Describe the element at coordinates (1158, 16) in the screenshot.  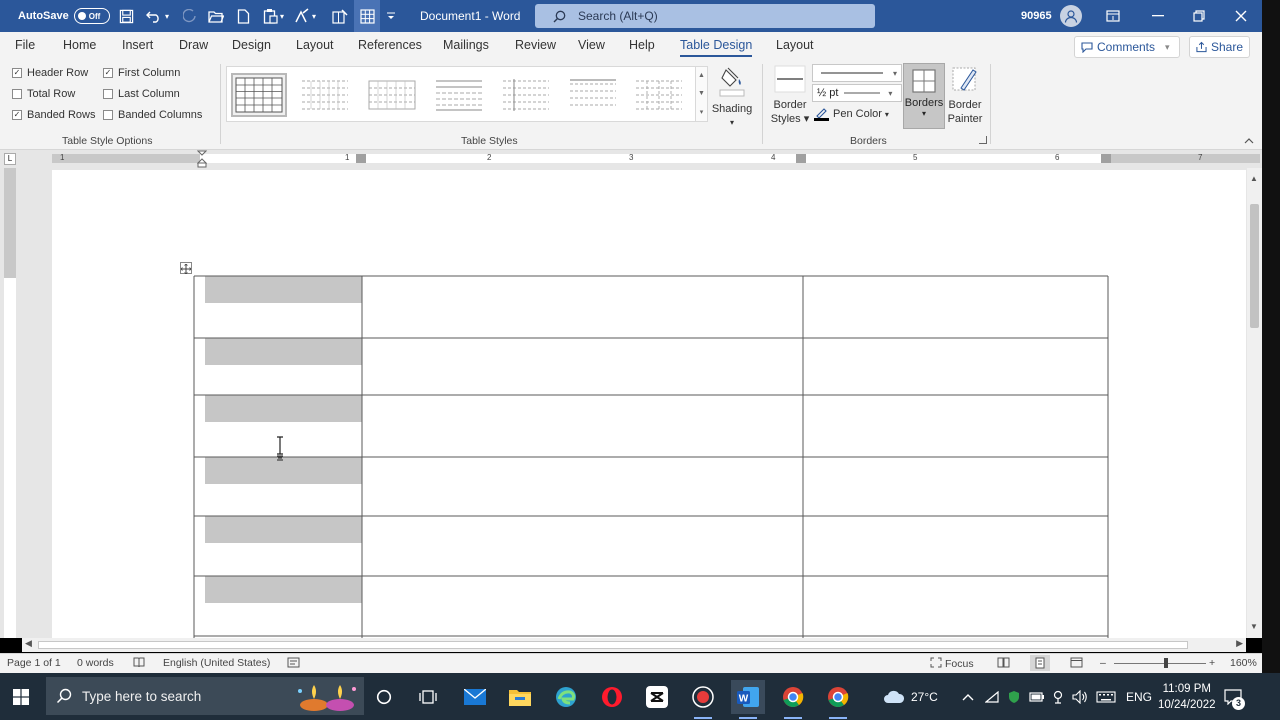
I see `minimize-icon` at that location.